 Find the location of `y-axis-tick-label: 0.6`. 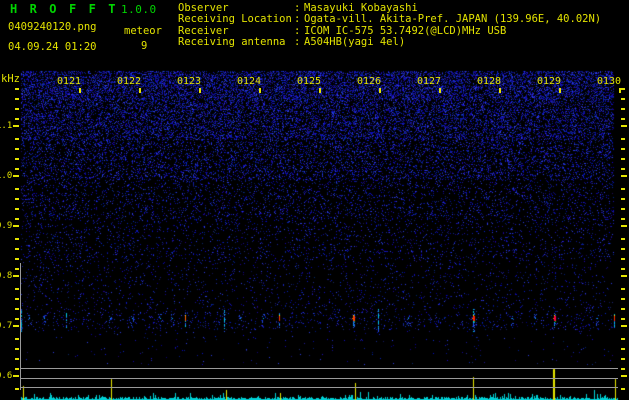

y-axis-tick-label: 0.6 is located at coordinates (6, 376).